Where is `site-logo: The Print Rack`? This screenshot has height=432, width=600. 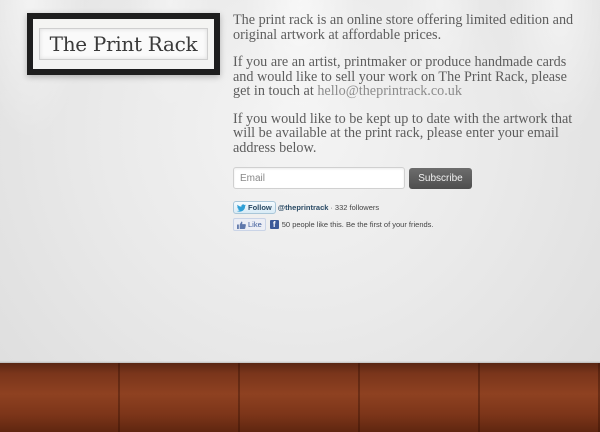 site-logo: The Print Rack is located at coordinates (123, 44).